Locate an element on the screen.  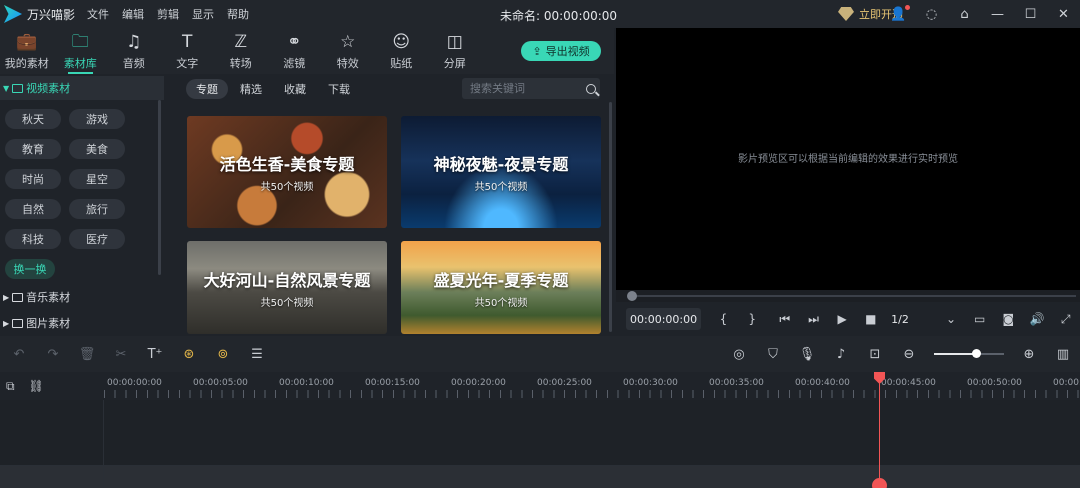
store-icon: ⌂ is located at coordinates (964, 14).